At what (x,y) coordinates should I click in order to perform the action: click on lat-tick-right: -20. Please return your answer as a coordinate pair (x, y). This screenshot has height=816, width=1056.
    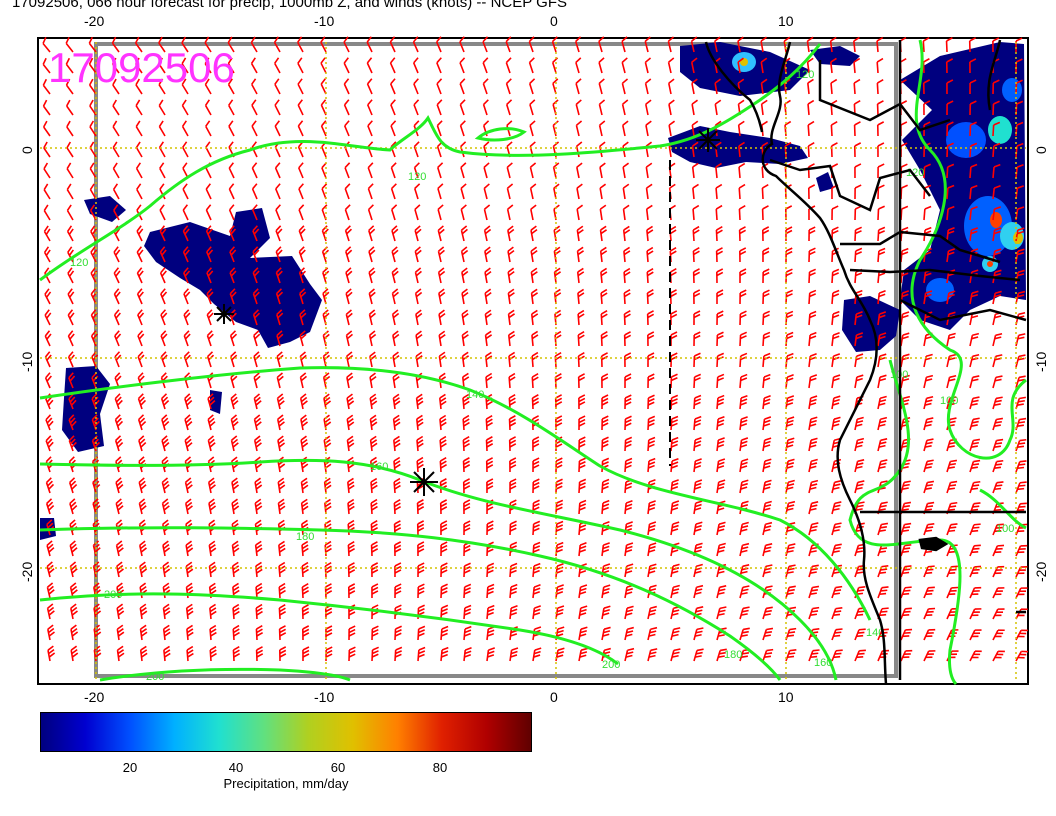
    Looking at the image, I should click on (1041, 572).